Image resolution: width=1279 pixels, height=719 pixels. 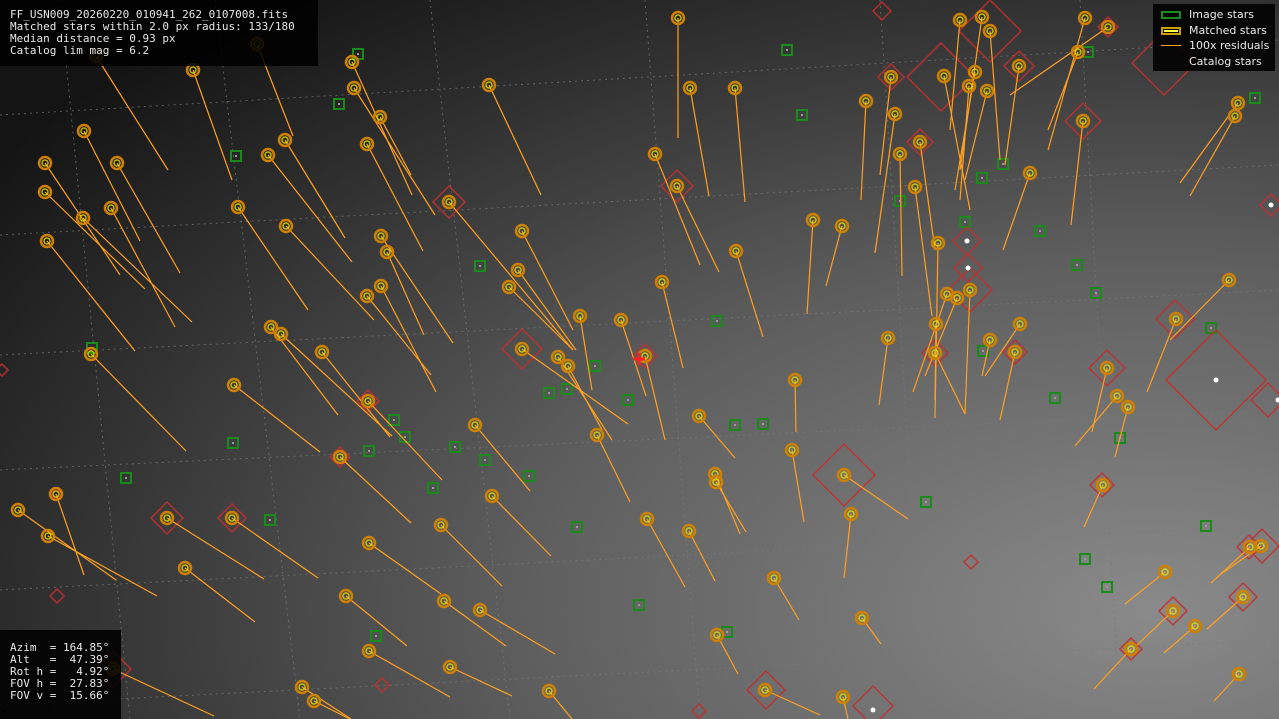 I want to click on info-line-limmag: Catalog lim mag = 6.2, so click(x=80, y=50).